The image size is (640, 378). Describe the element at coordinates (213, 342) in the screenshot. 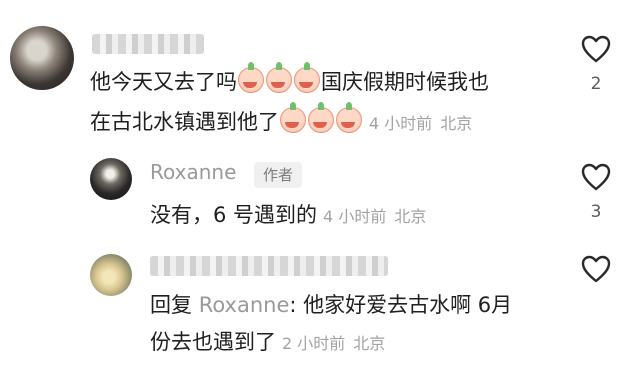

I see `reply-text-content: 份去也遇到了` at that location.